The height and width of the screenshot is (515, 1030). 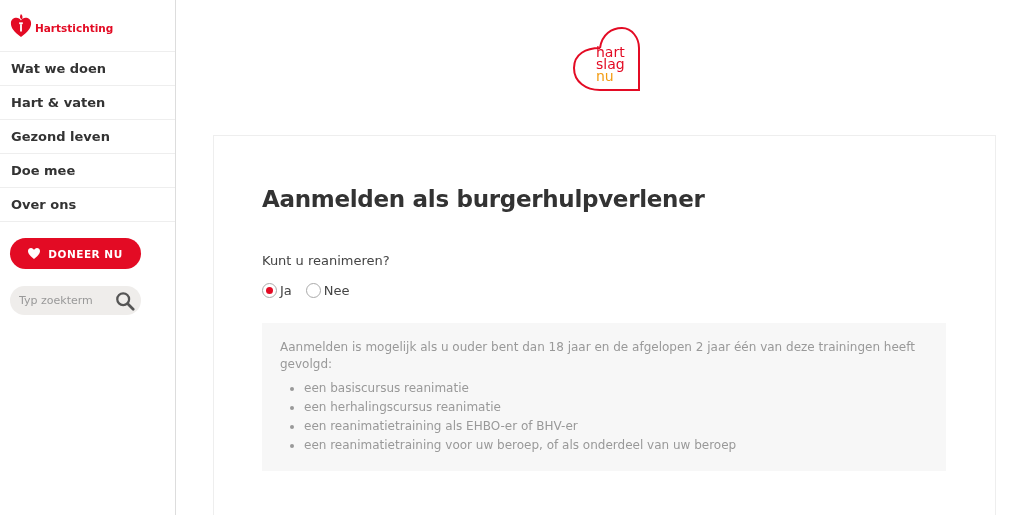 I want to click on info-text: Aanmelden is mogelijk als u ouder bent dan 18 jaar en de afgelopen 2 jaar één van deze trainingen heeft gevolgd:, so click(x=598, y=356).